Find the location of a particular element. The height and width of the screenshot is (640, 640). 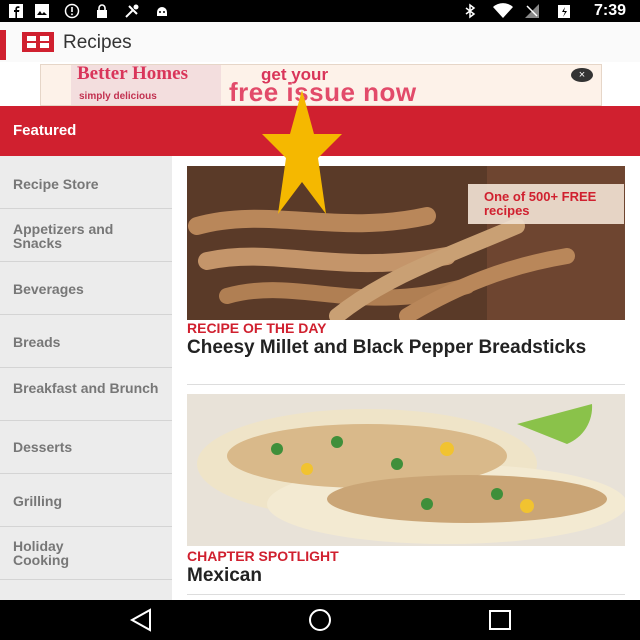

free-recipes-badge: One of 500+ FREE recipes is located at coordinates (546, 204).